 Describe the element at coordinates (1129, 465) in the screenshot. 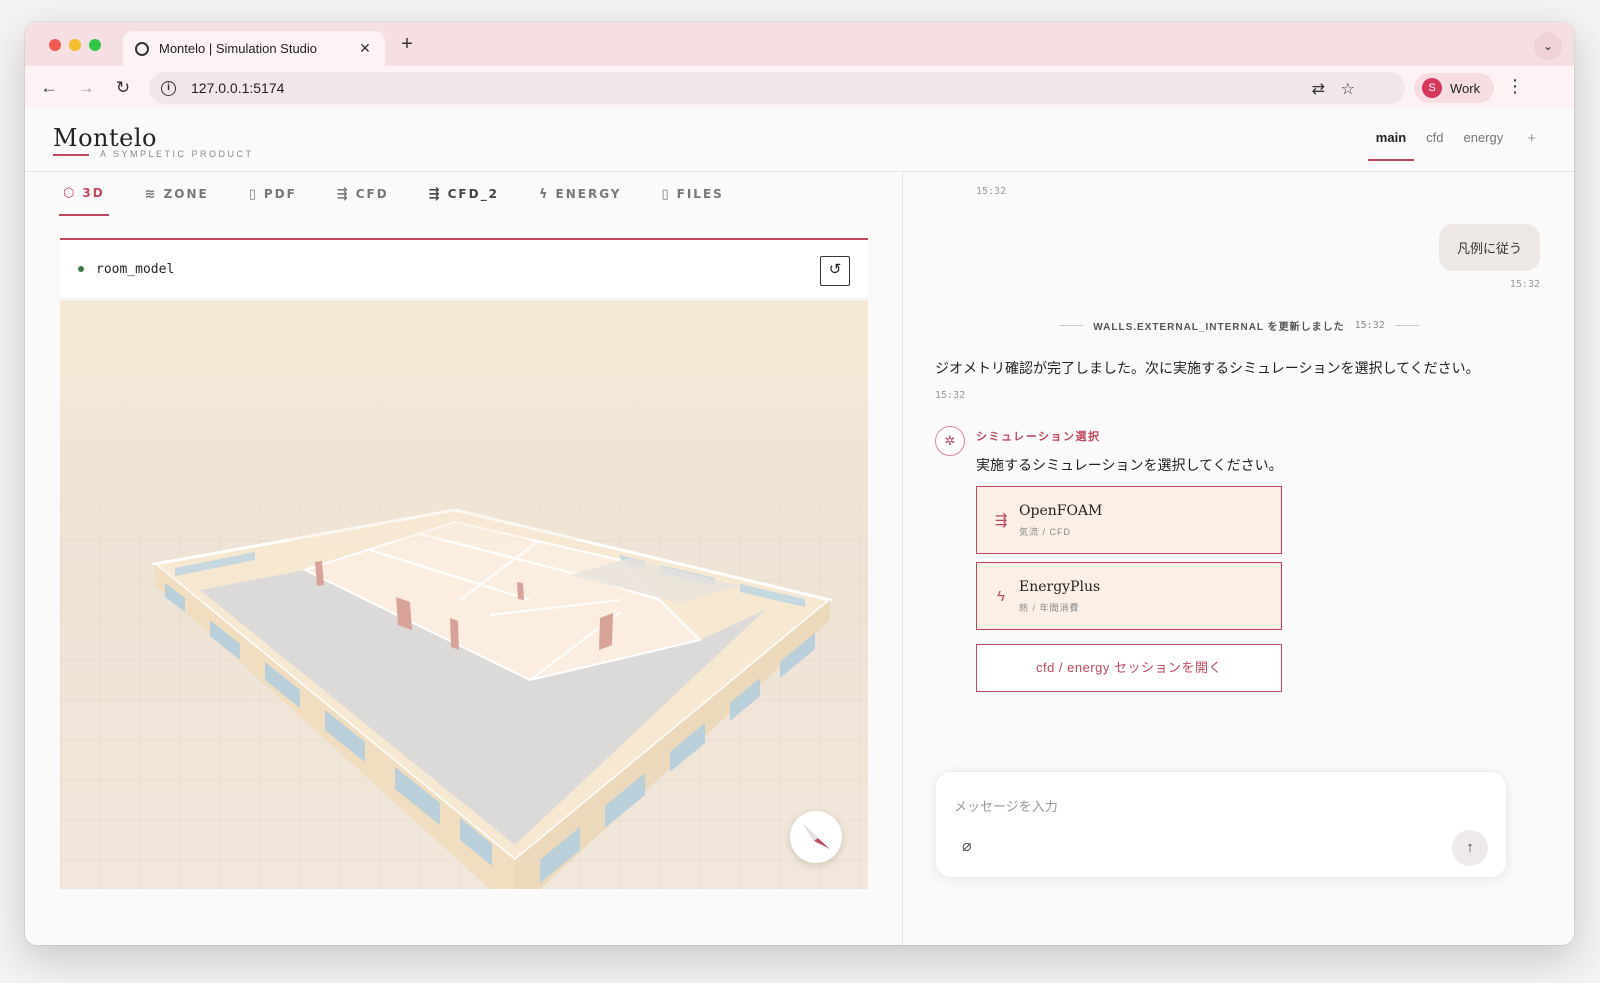

I see `tool-card-description: 実施するシミュレーションを選択してください。` at that location.